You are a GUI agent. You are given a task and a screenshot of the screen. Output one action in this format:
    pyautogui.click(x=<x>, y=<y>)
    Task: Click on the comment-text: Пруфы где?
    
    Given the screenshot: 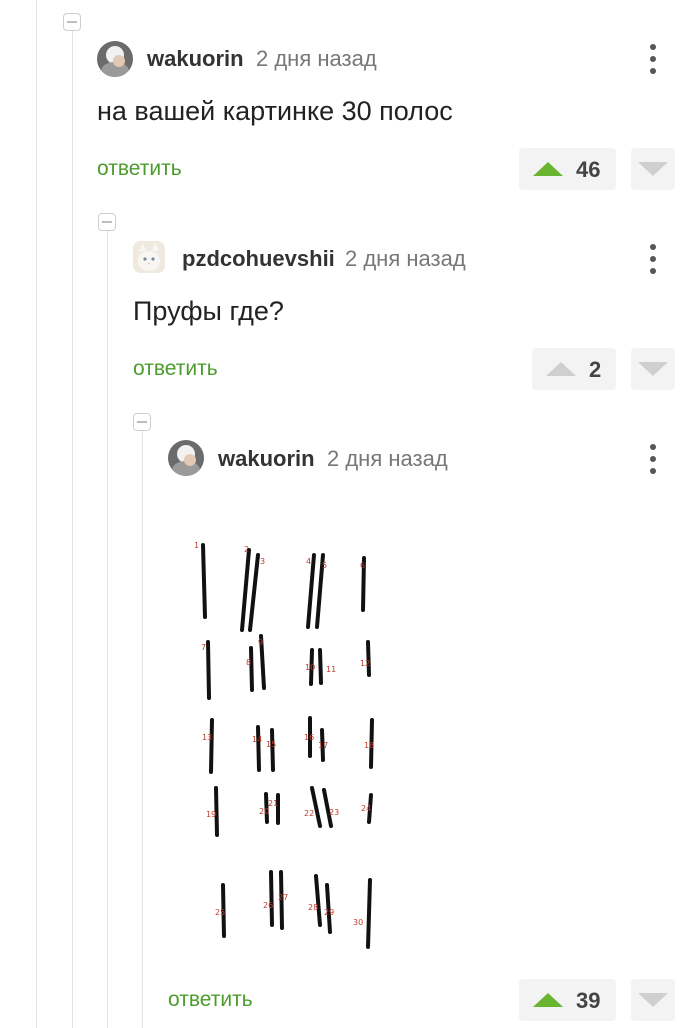 What is the action you would take?
    pyautogui.click(x=208, y=311)
    